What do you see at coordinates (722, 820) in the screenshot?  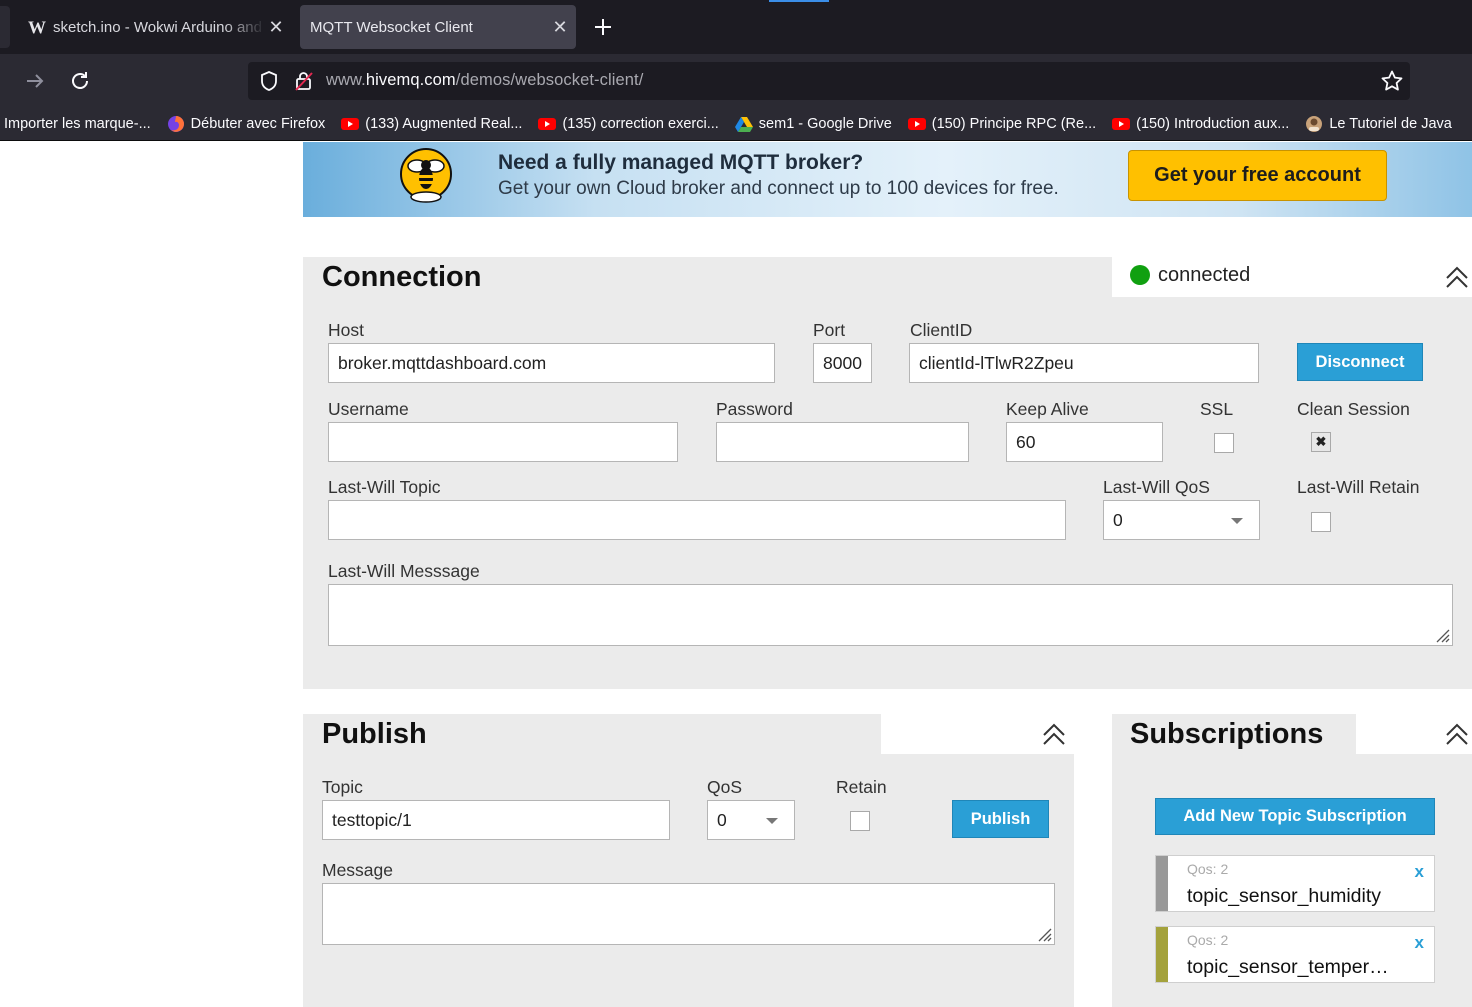 I see `publish-qos-value: 0` at bounding box center [722, 820].